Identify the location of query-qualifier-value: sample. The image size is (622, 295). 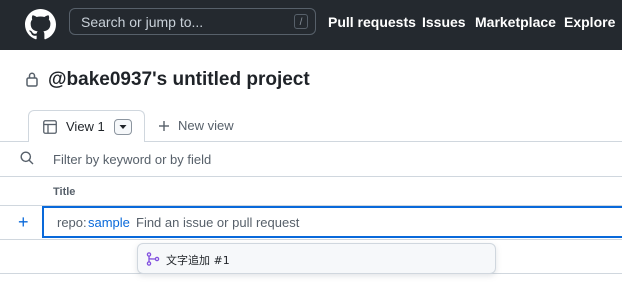
(109, 222).